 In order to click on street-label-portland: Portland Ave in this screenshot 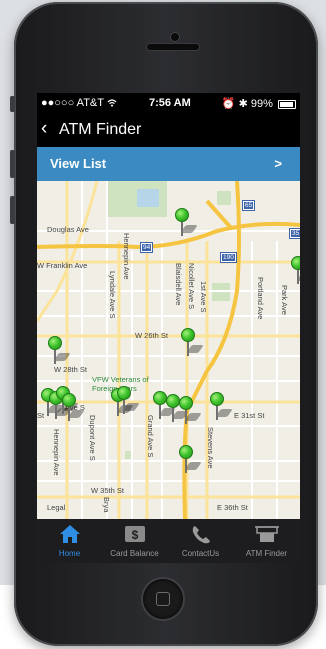, I will do `click(260, 298)`.